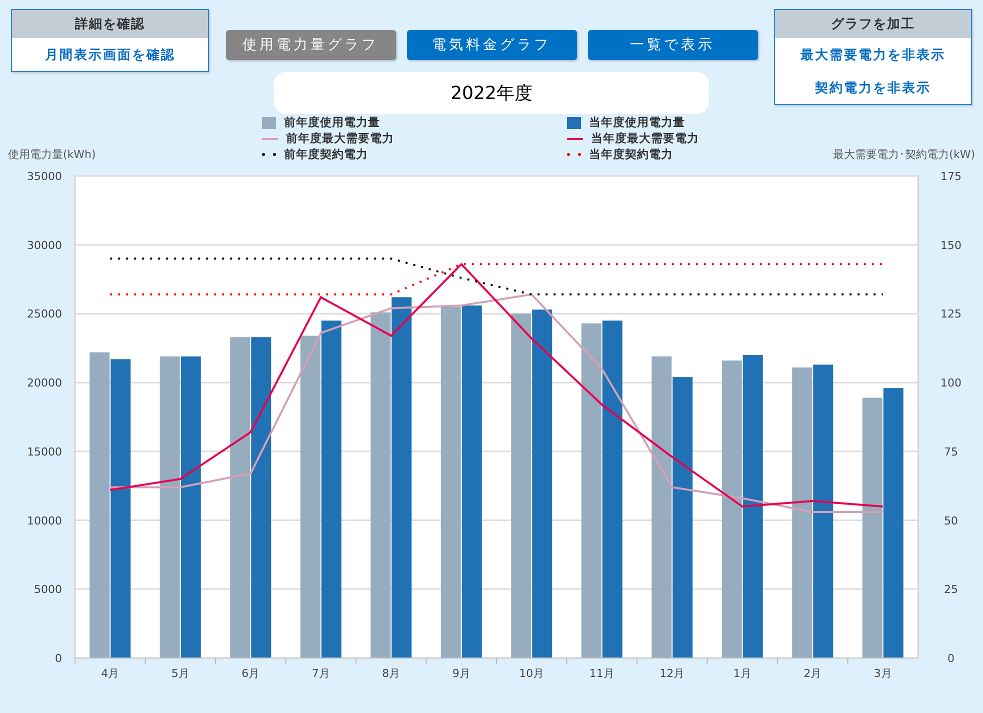  What do you see at coordinates (951, 658) in the screenshot?
I see `right-axis-tick: 0` at bounding box center [951, 658].